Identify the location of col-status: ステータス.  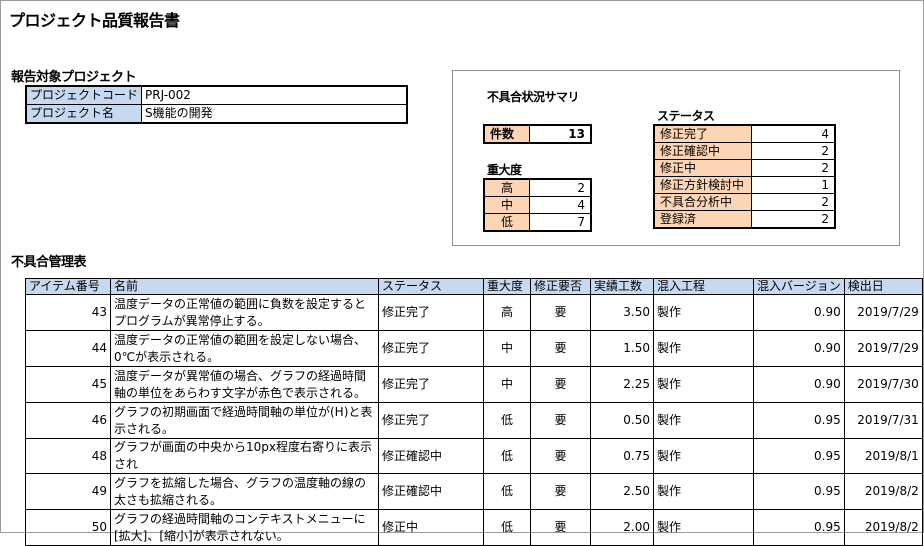
(431, 286).